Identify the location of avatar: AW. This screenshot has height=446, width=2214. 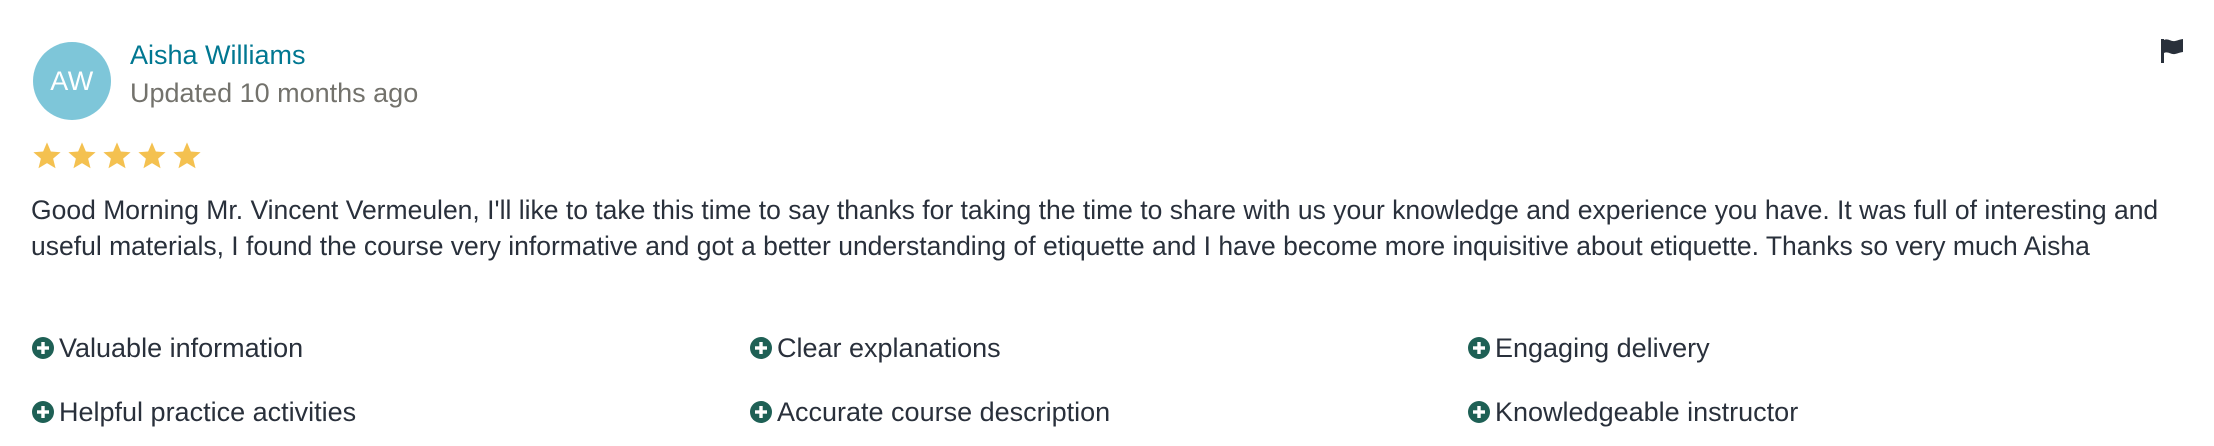
(72, 81).